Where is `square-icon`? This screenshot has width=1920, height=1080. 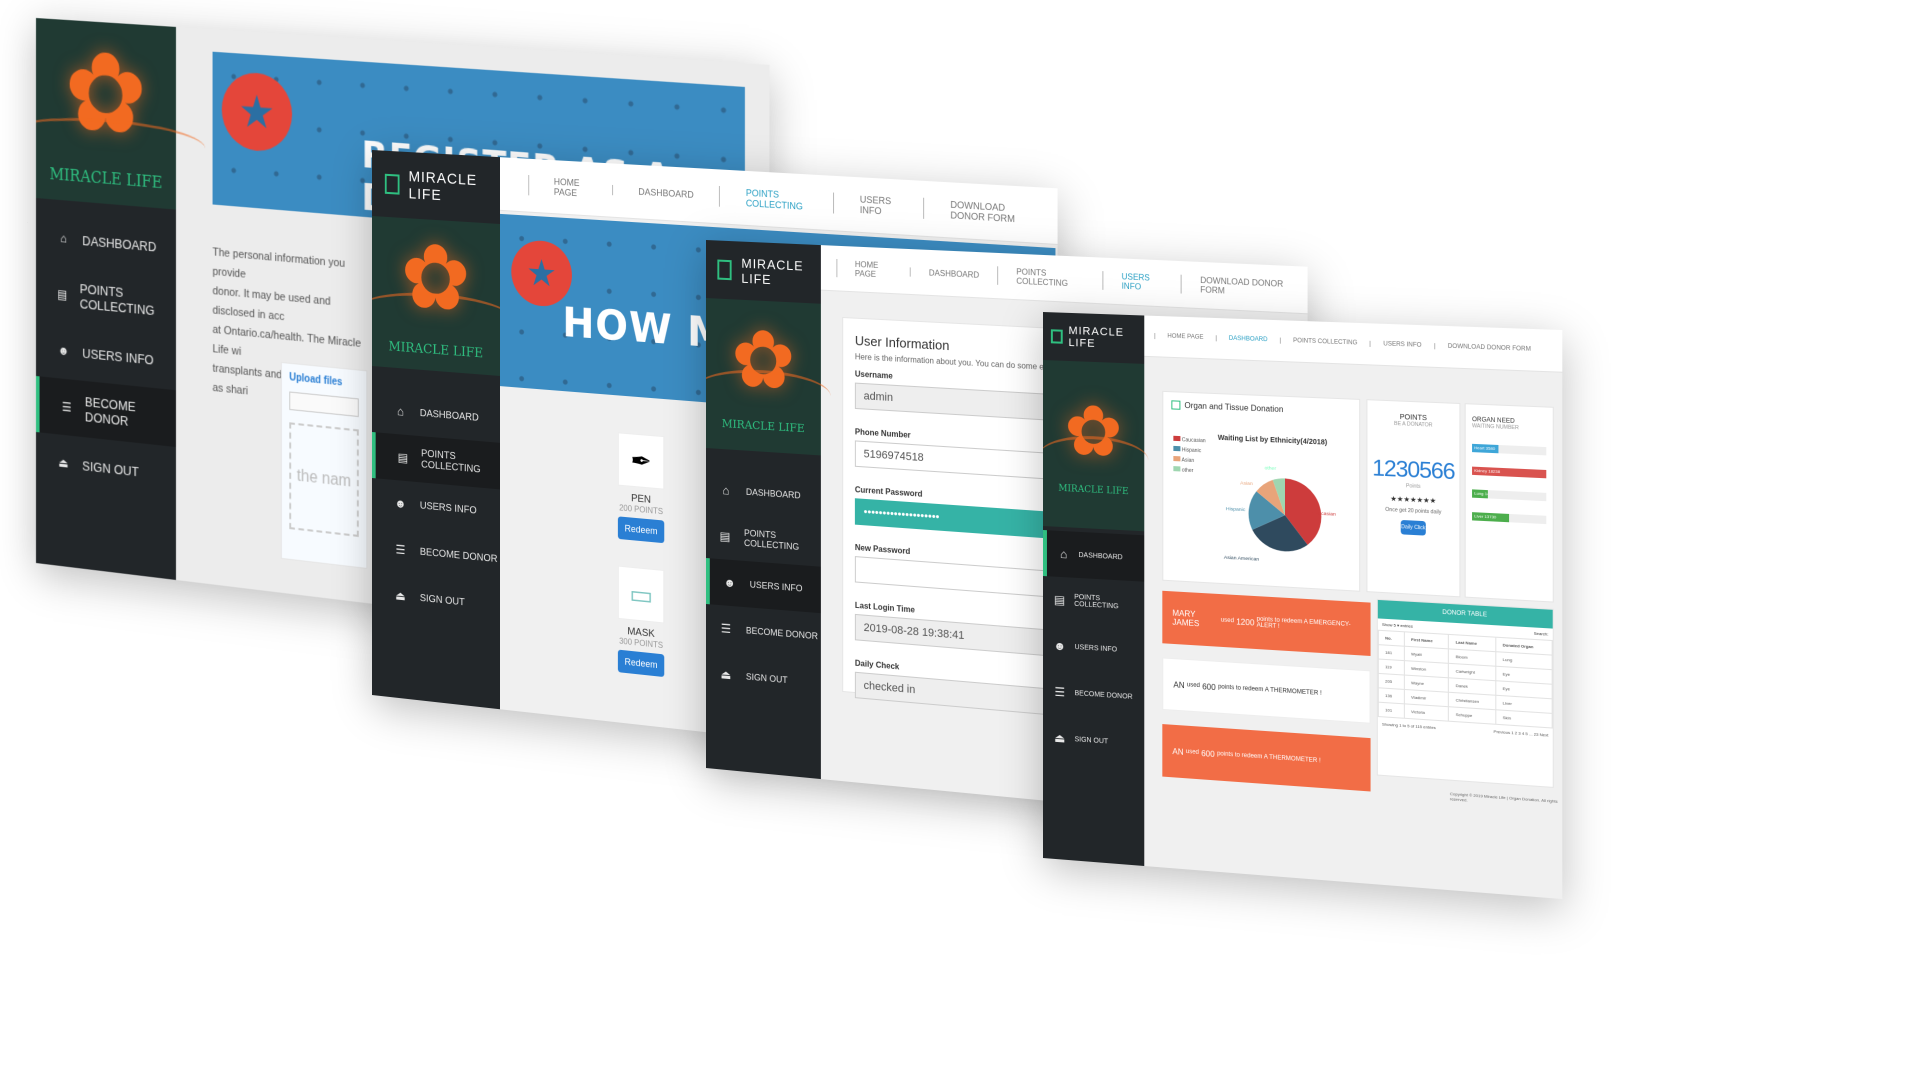 square-icon is located at coordinates (1176, 405).